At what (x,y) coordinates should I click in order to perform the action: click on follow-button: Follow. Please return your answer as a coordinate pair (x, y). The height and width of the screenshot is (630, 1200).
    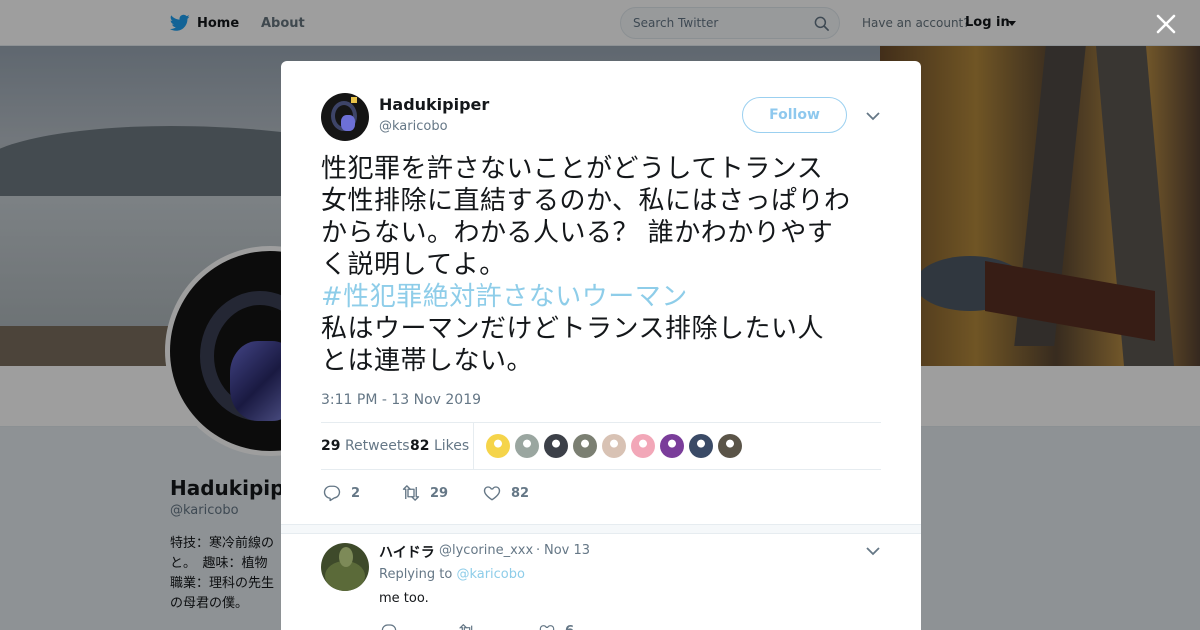
    Looking at the image, I should click on (794, 115).